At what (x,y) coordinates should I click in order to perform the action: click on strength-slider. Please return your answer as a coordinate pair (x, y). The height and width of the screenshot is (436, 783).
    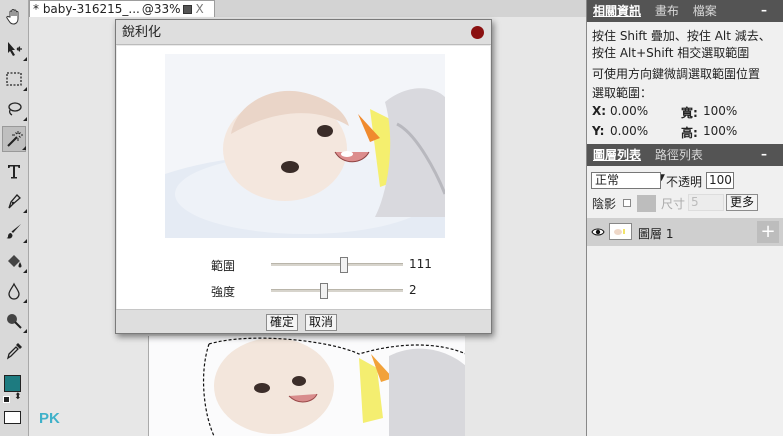
    Looking at the image, I should click on (337, 291).